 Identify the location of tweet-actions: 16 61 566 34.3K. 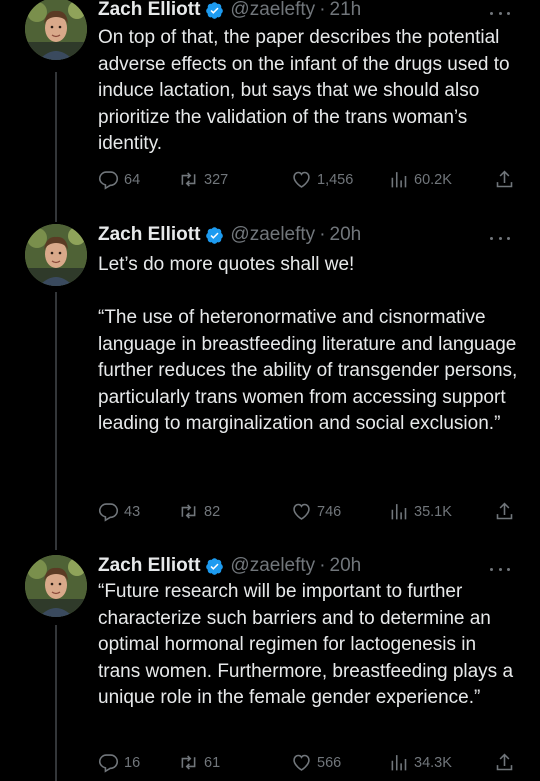
(308, 763).